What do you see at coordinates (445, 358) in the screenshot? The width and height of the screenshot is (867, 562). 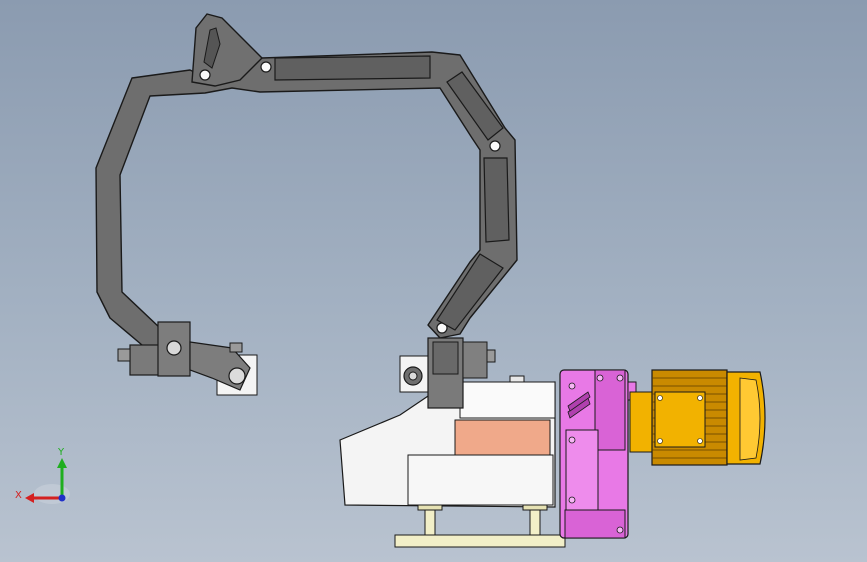 I see `clamp-recess` at bounding box center [445, 358].